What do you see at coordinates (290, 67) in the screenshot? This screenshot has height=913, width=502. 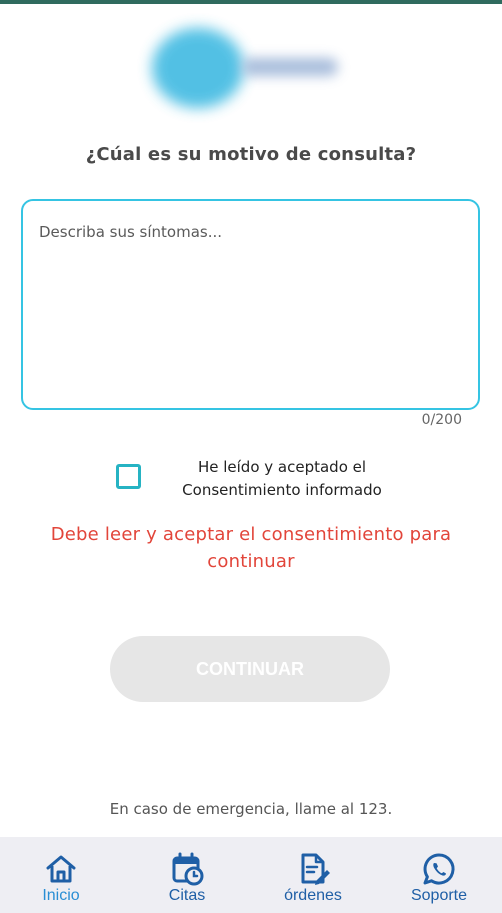 I see `logo-wordmark` at bounding box center [290, 67].